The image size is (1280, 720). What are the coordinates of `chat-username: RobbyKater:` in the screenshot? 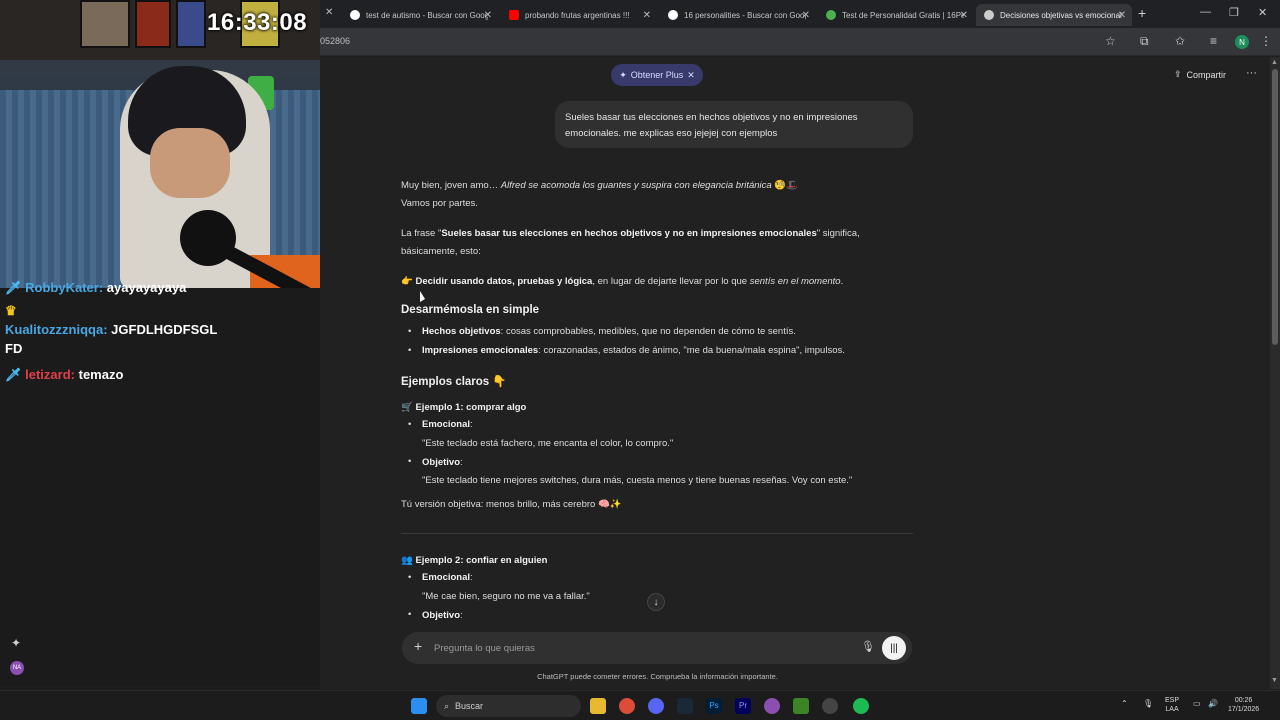 It's located at (64, 287).